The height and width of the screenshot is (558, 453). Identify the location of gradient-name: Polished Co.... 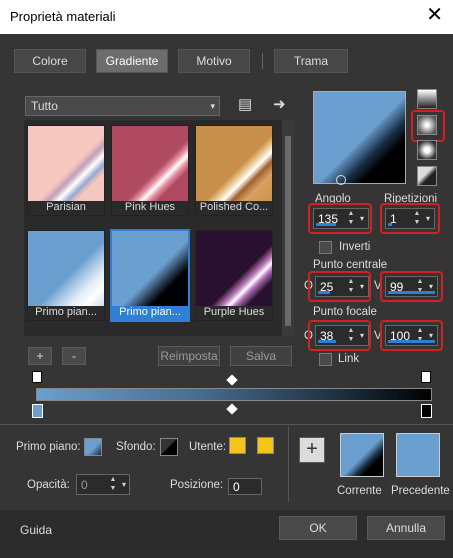
(234, 208).